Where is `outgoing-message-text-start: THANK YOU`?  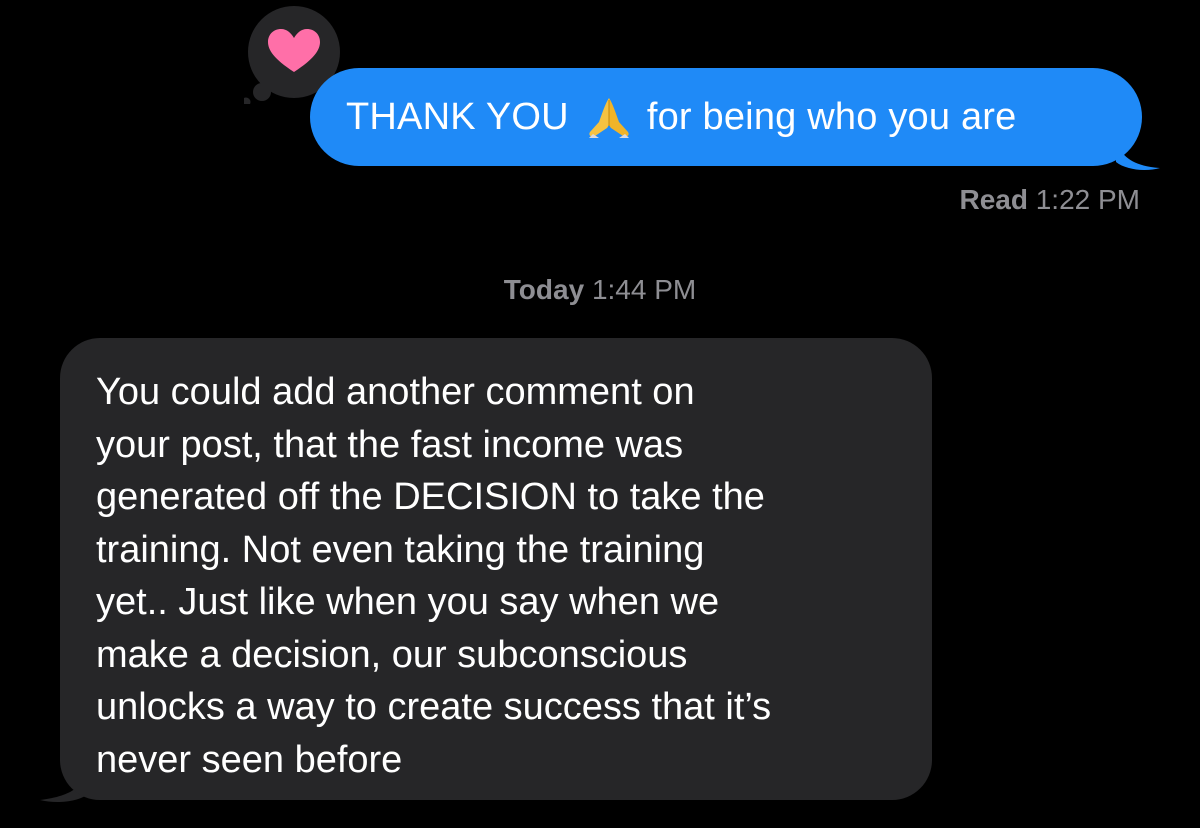 outgoing-message-text-start: THANK YOU is located at coordinates (457, 116).